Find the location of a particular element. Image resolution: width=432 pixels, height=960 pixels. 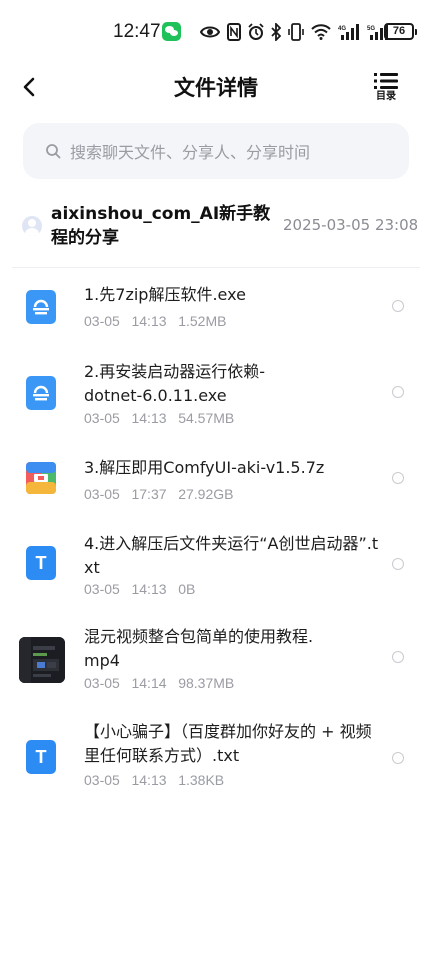

file-name: 2.再安装启动器运行依赖-dotnet-6.0.11.exe is located at coordinates (175, 383).